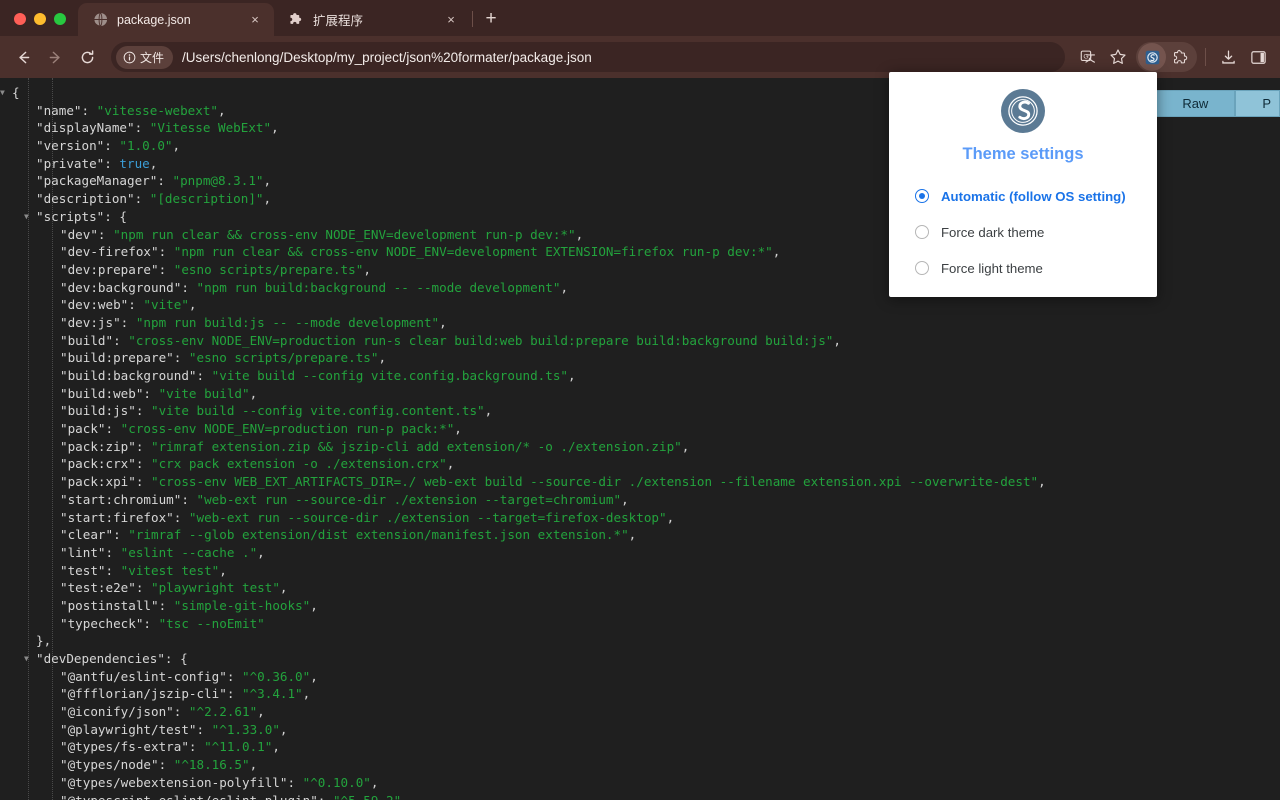  I want to click on json-line: "@playwright/test": "^1.33.0",, so click(174, 729).